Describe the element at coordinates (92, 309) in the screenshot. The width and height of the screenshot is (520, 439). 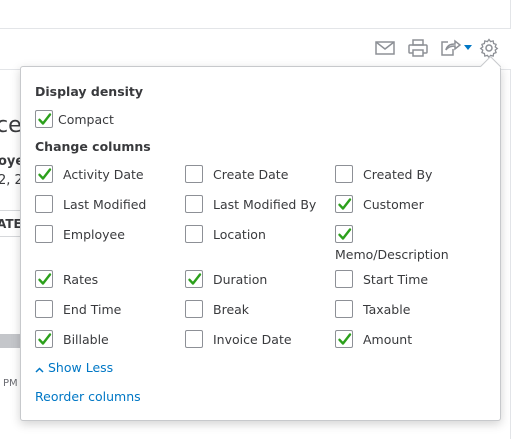
I see `column-label-end-time: End Time` at that location.